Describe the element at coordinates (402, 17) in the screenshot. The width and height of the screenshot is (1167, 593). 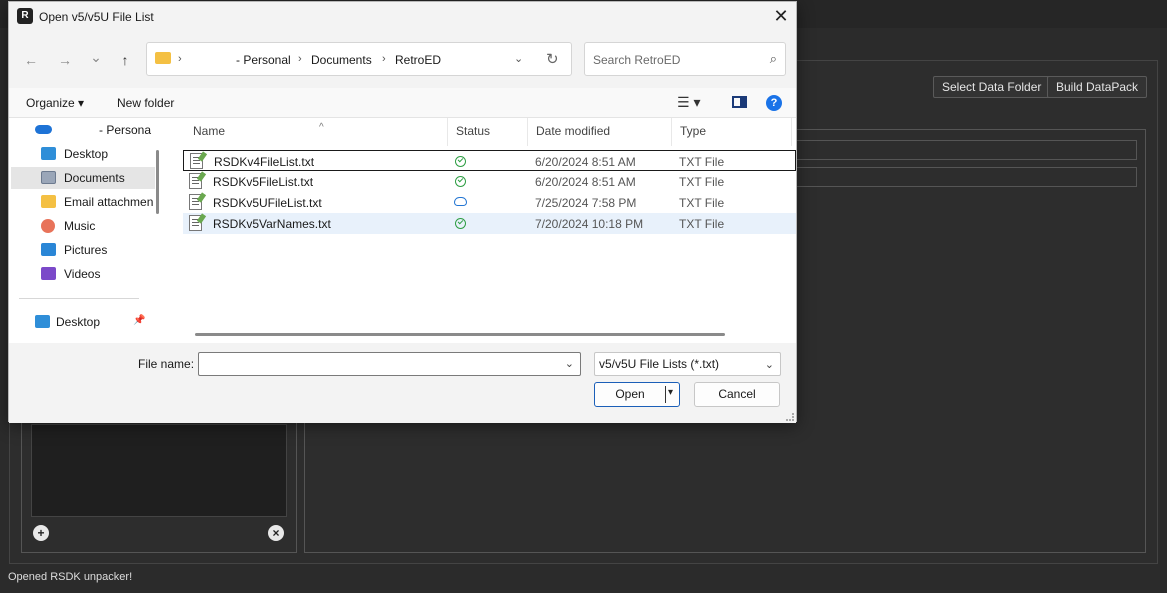
I see `dialog-titlebar: R Open v5/v5U File List ✕` at that location.